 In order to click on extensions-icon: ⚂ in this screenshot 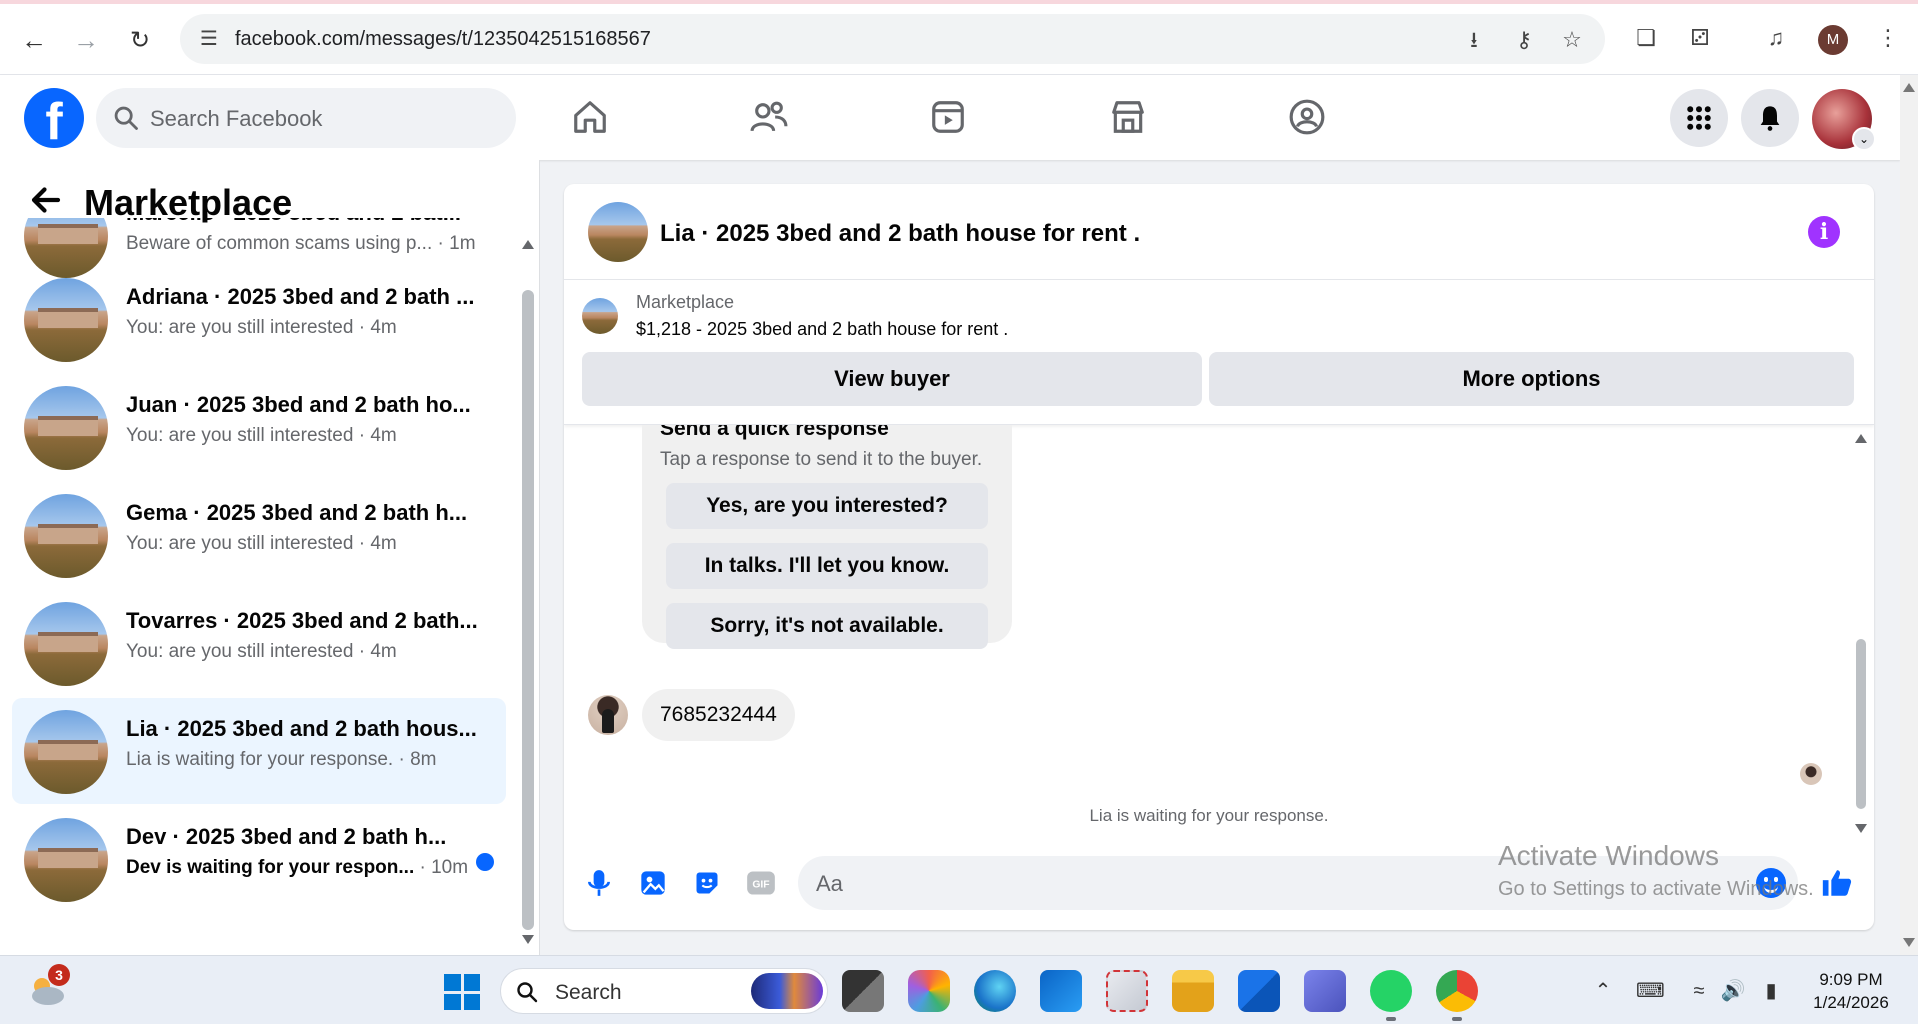, I will do `click(1700, 38)`.